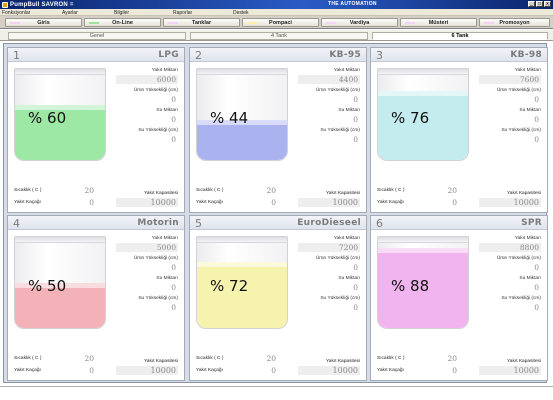 The image size is (553, 400). What do you see at coordinates (352, 4) in the screenshot?
I see `window-center-title: THE AUTOMATION` at bounding box center [352, 4].